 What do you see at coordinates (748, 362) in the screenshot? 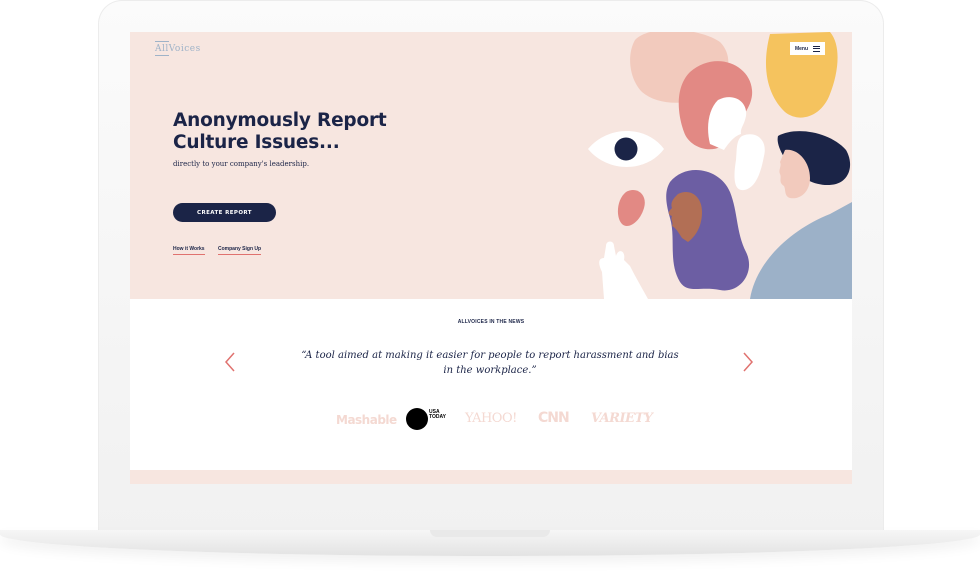
I see `chevron-right-icon` at bounding box center [748, 362].